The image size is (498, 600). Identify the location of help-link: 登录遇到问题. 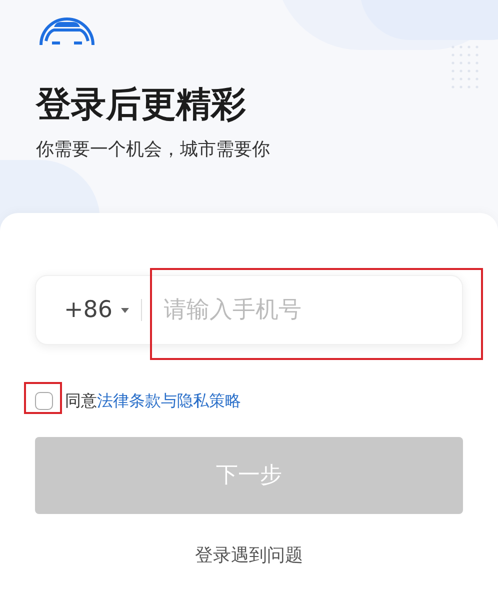
(249, 555).